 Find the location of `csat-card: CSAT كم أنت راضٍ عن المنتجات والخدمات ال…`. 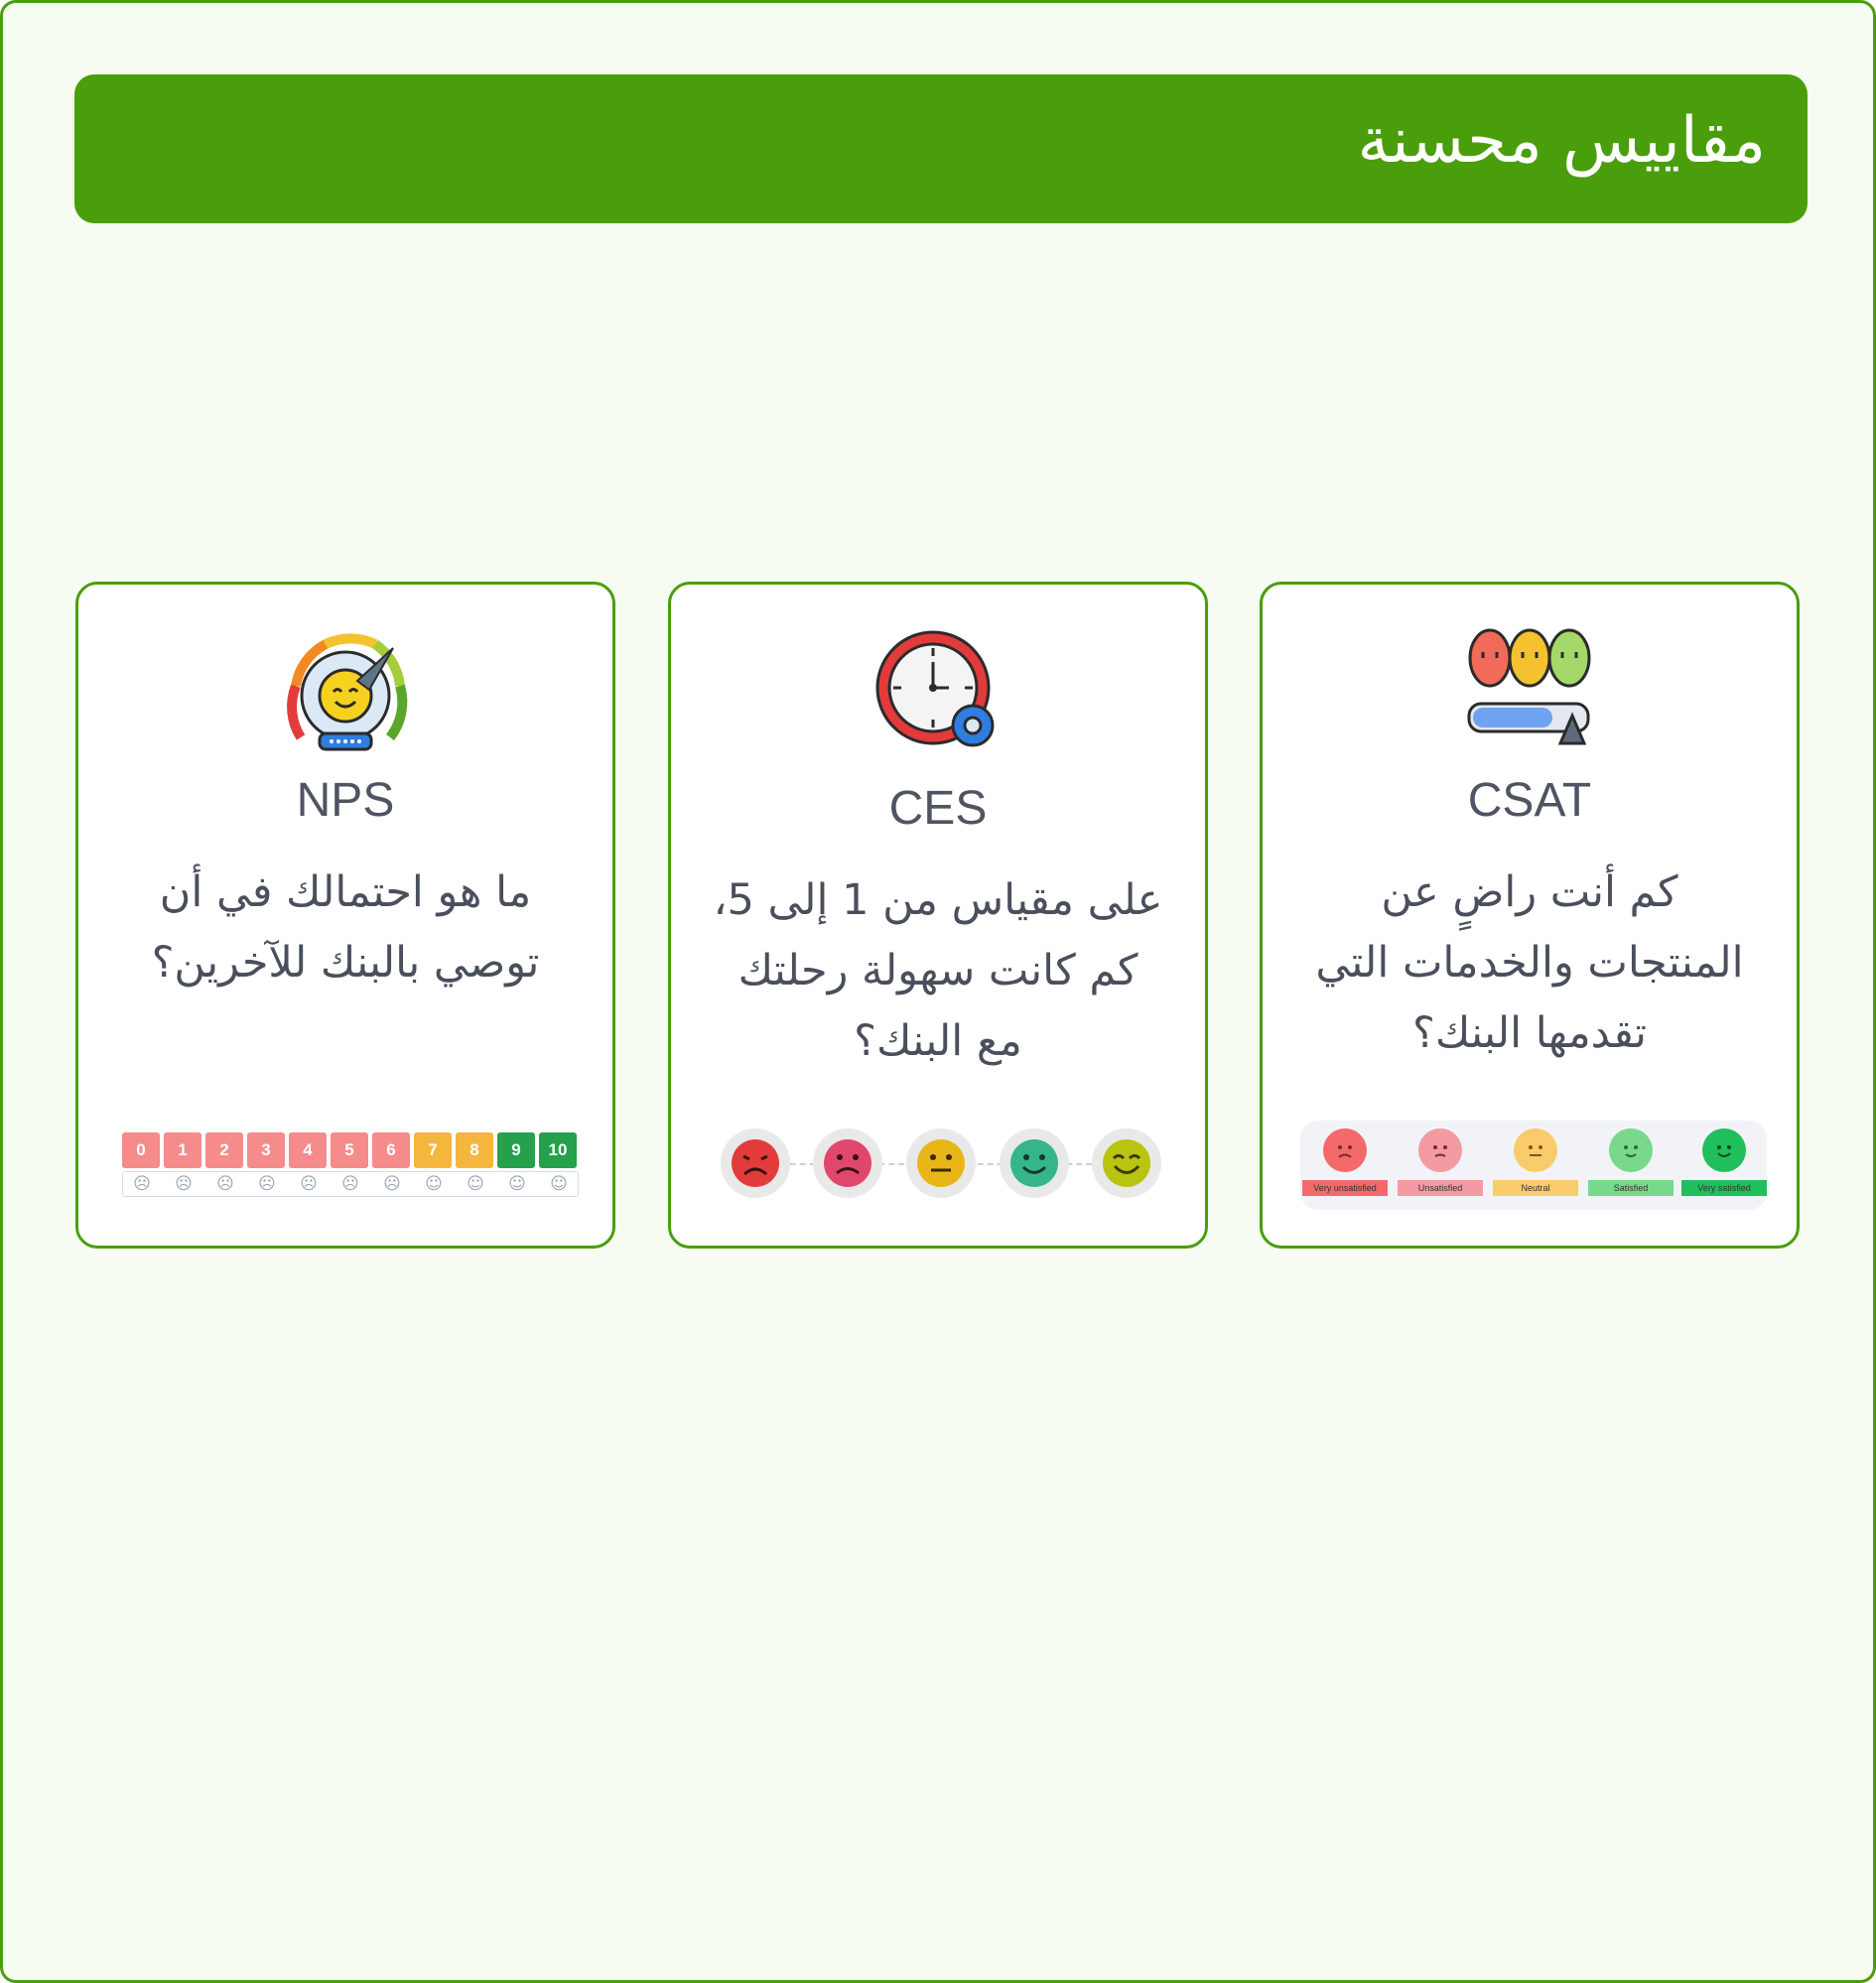

csat-card: CSAT كم أنت راضٍ عن المنتجات والخدمات ال… is located at coordinates (1530, 916).